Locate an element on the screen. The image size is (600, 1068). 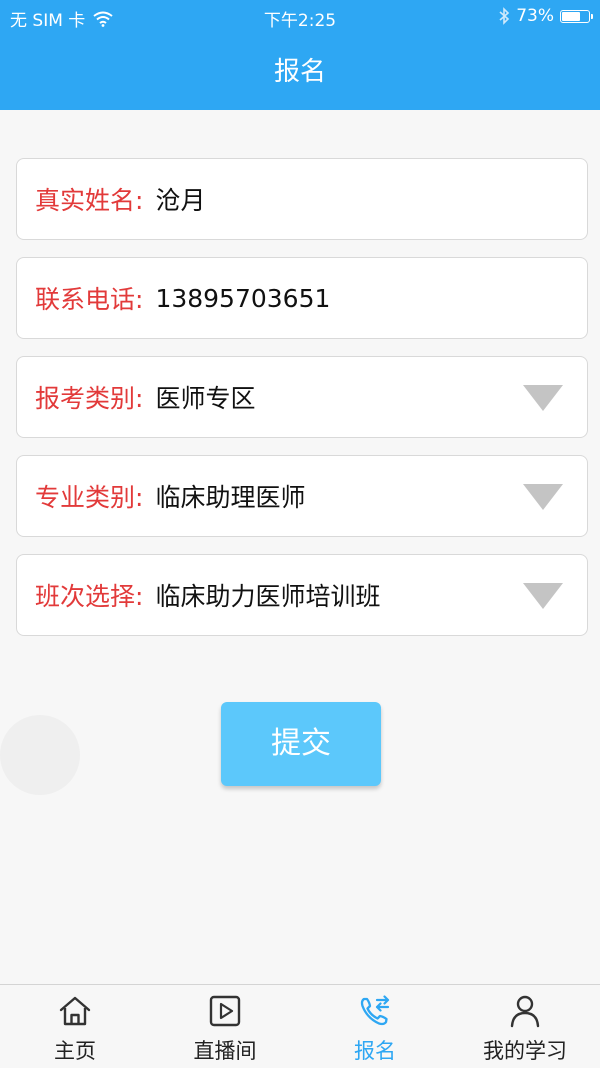
battery-fill is located at coordinates (571, 16).